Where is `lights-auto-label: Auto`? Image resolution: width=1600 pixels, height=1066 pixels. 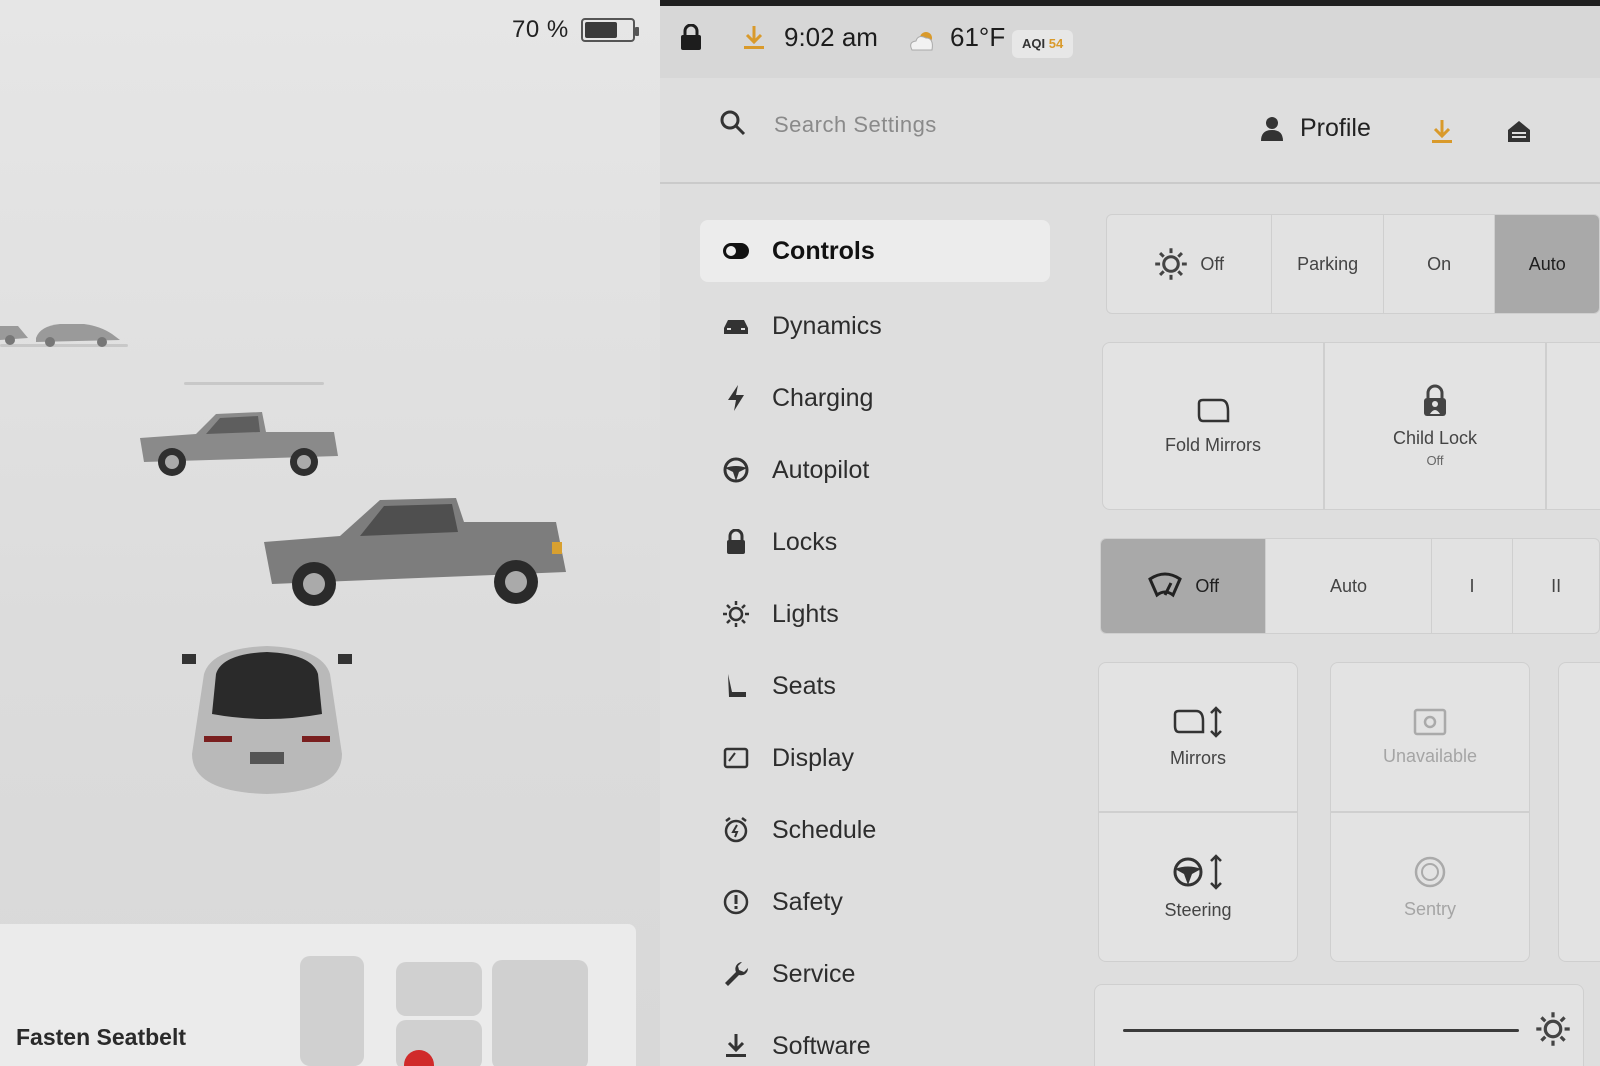
lights-auto-label: Auto is located at coordinates (1547, 263).